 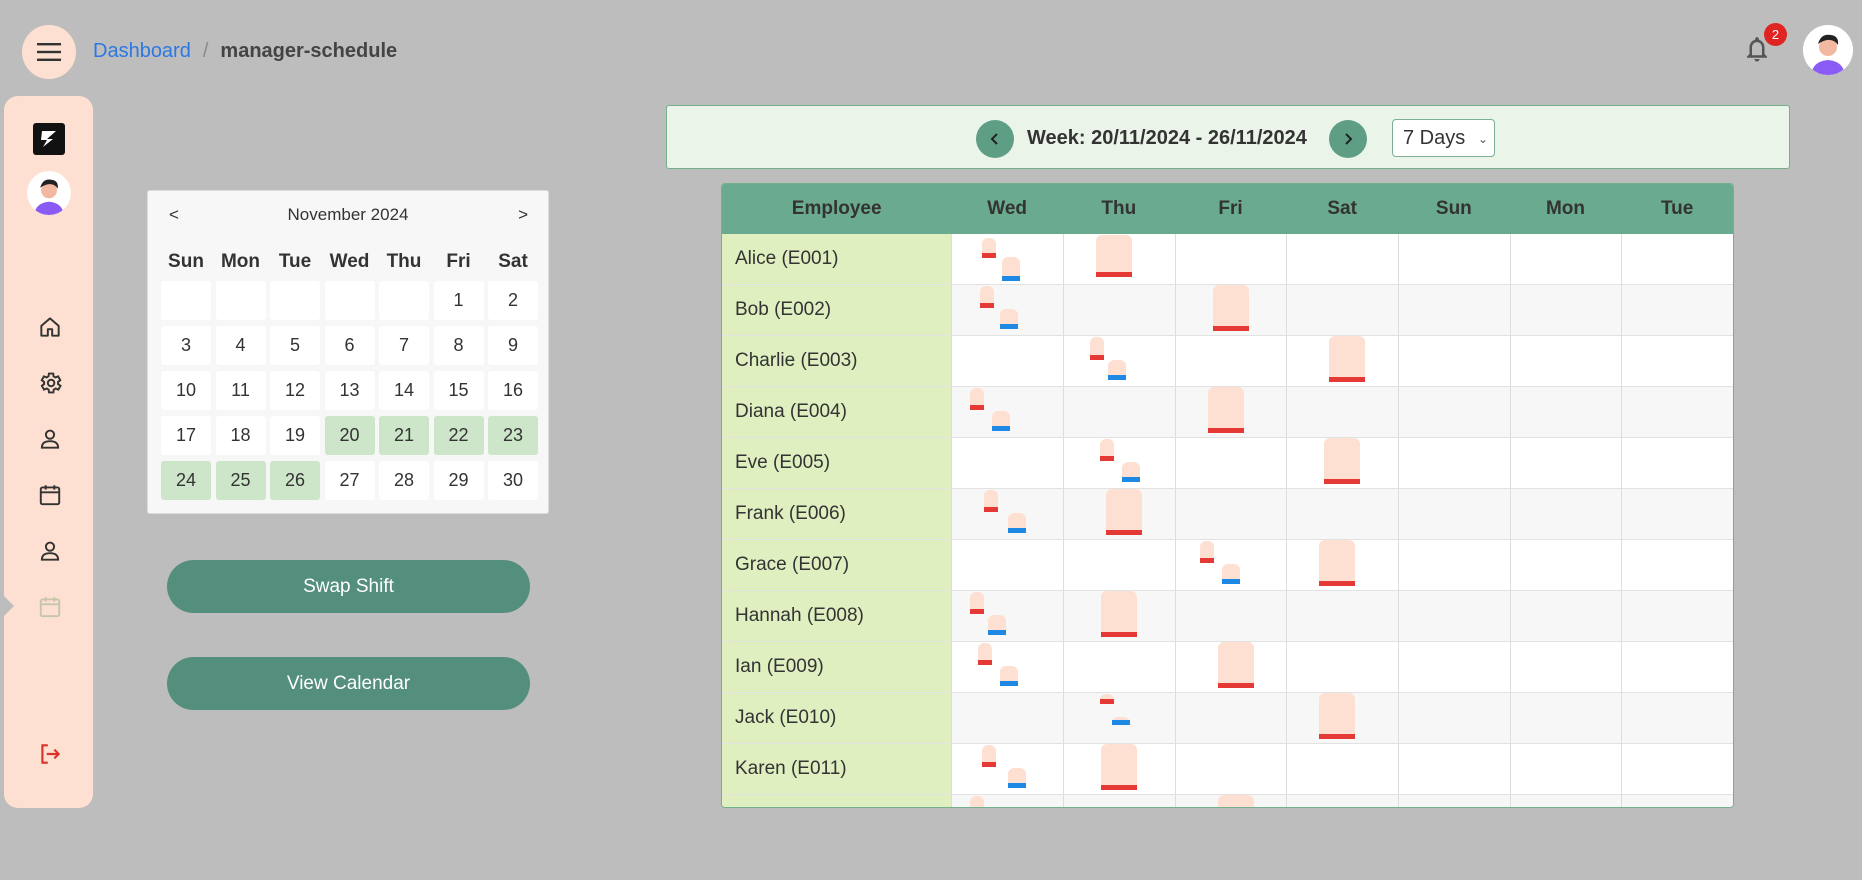 I want to click on calendar-day: 10, so click(x=186, y=390).